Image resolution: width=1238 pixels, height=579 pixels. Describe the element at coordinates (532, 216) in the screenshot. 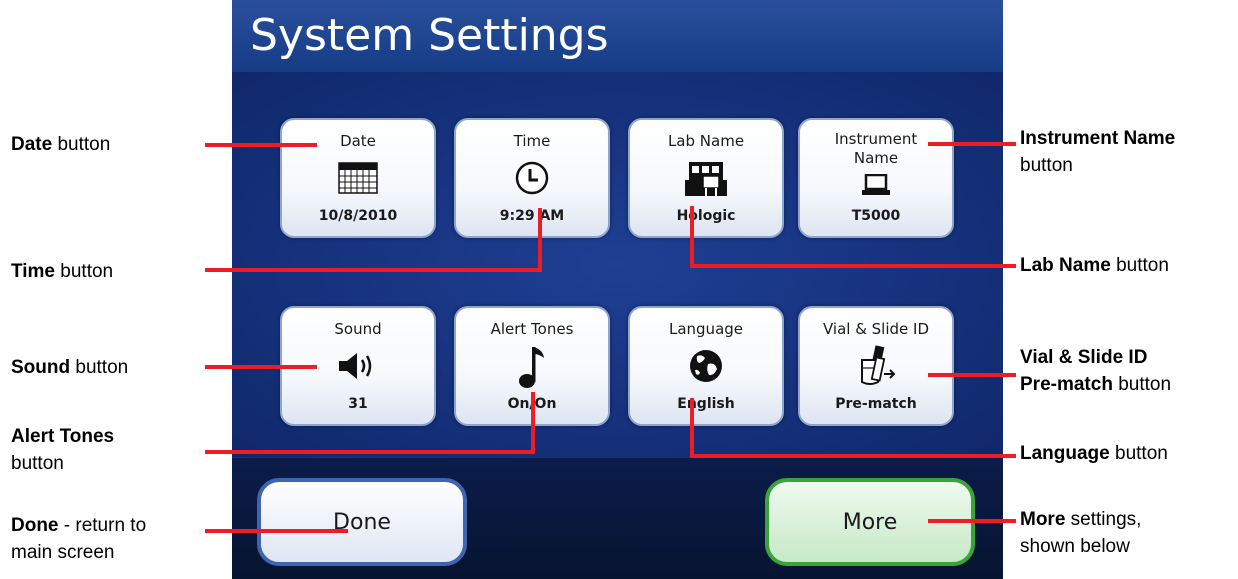

I see `time-value: 9:29 AM` at that location.